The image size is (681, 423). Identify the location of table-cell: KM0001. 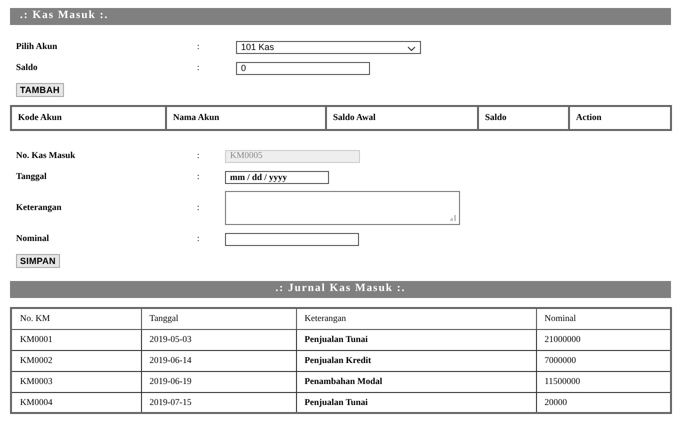
(76, 339).